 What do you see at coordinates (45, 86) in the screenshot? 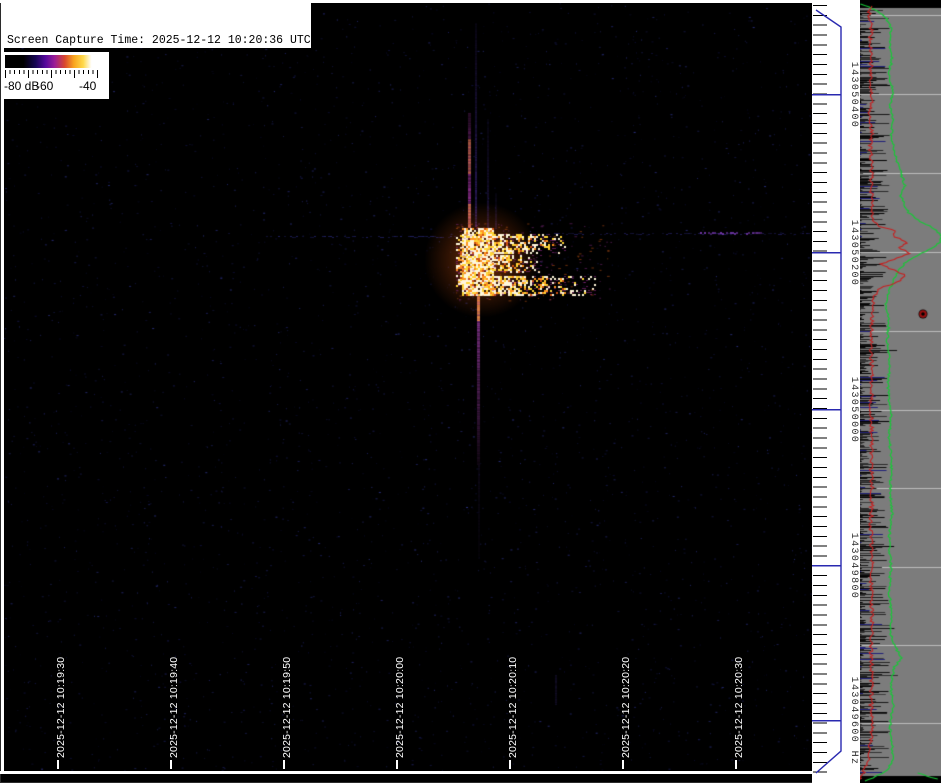
I see `colorbar-label-mid: -60` at bounding box center [45, 86].